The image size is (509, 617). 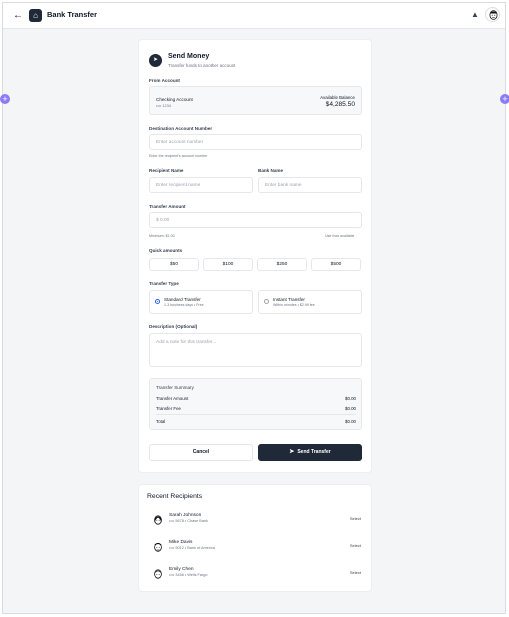 I want to click on radio-selected, so click(x=157, y=301).